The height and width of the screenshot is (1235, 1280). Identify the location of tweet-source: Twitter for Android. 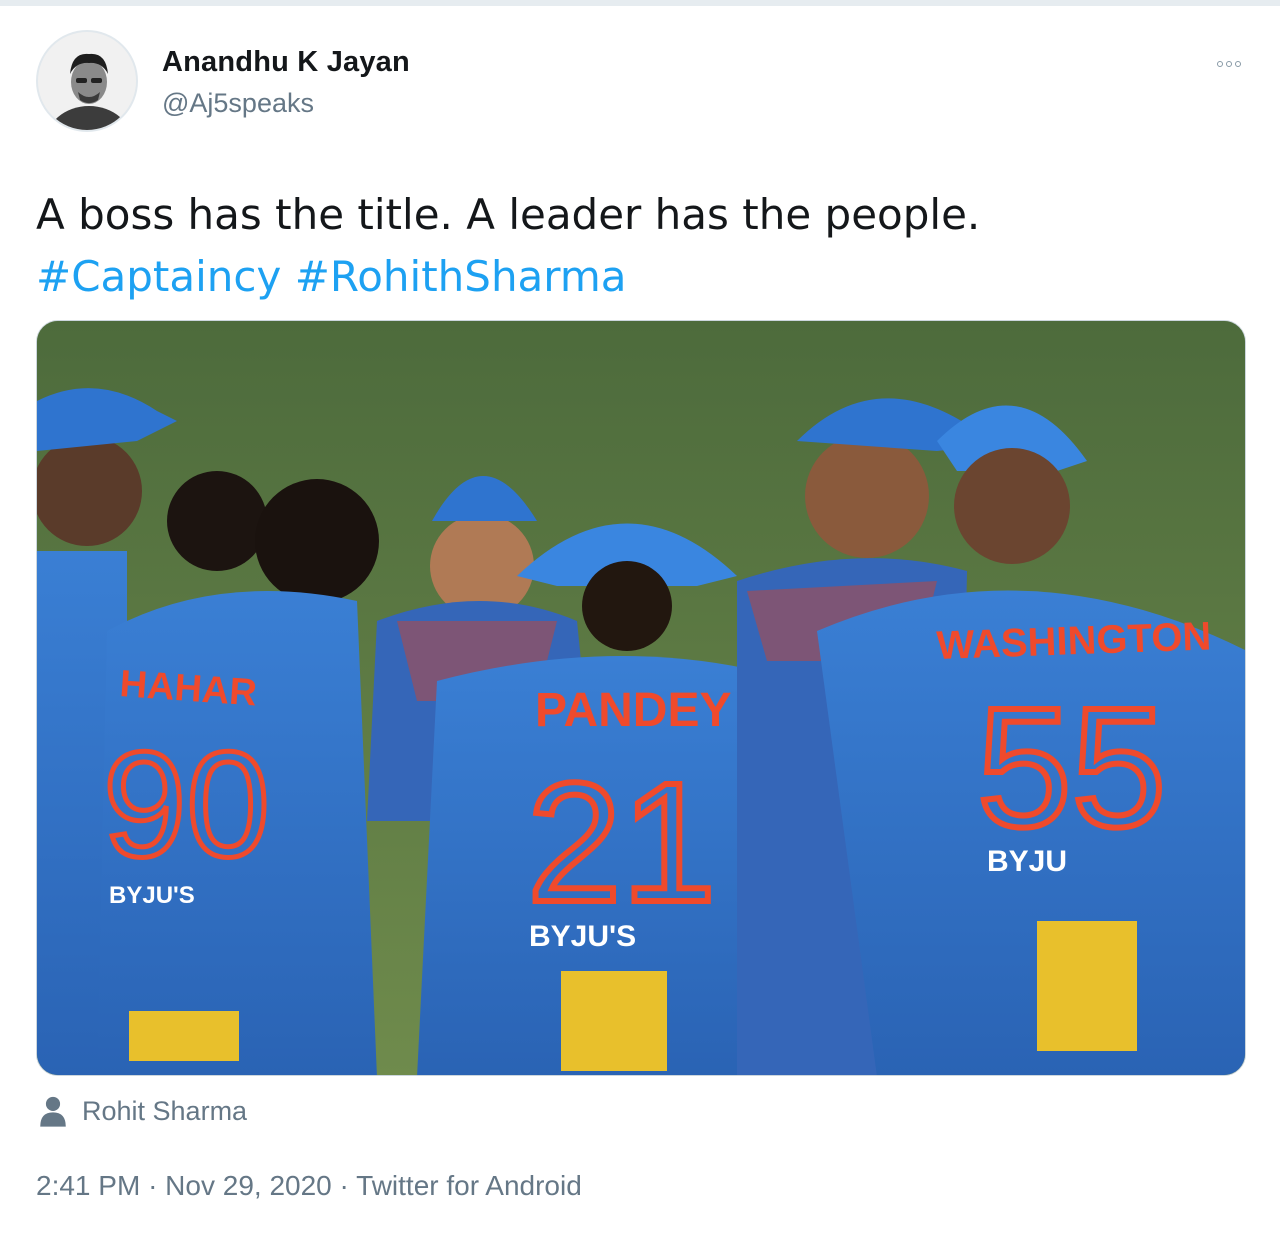
(469, 1185).